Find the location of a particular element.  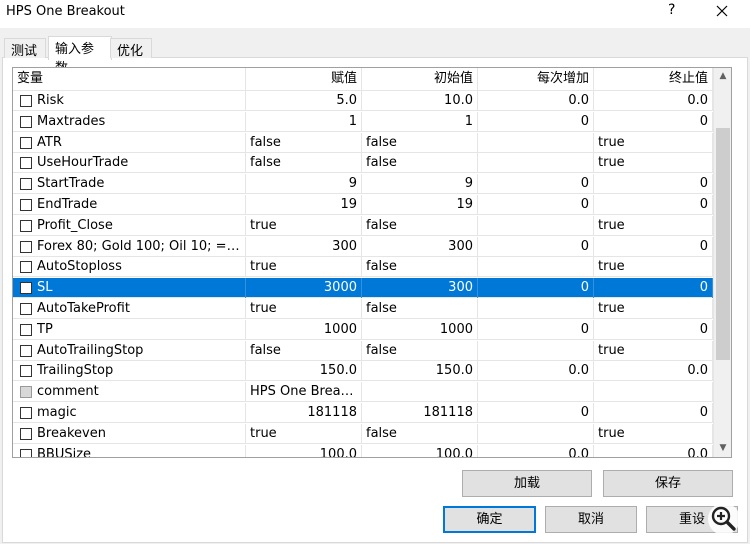

table-row: TrailingStop 150.0 150.0 0.0 0.0 is located at coordinates (363, 371).